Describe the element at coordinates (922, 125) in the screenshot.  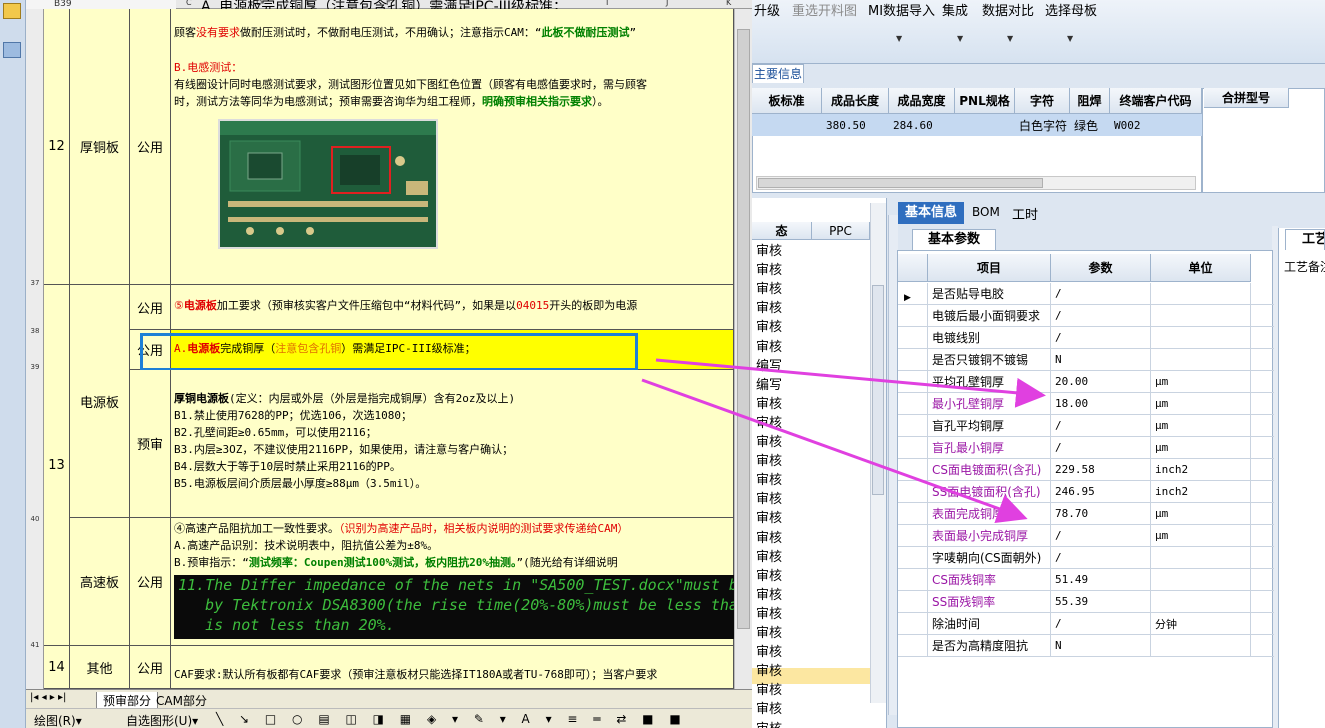
I see `cell: 284.60` at that location.